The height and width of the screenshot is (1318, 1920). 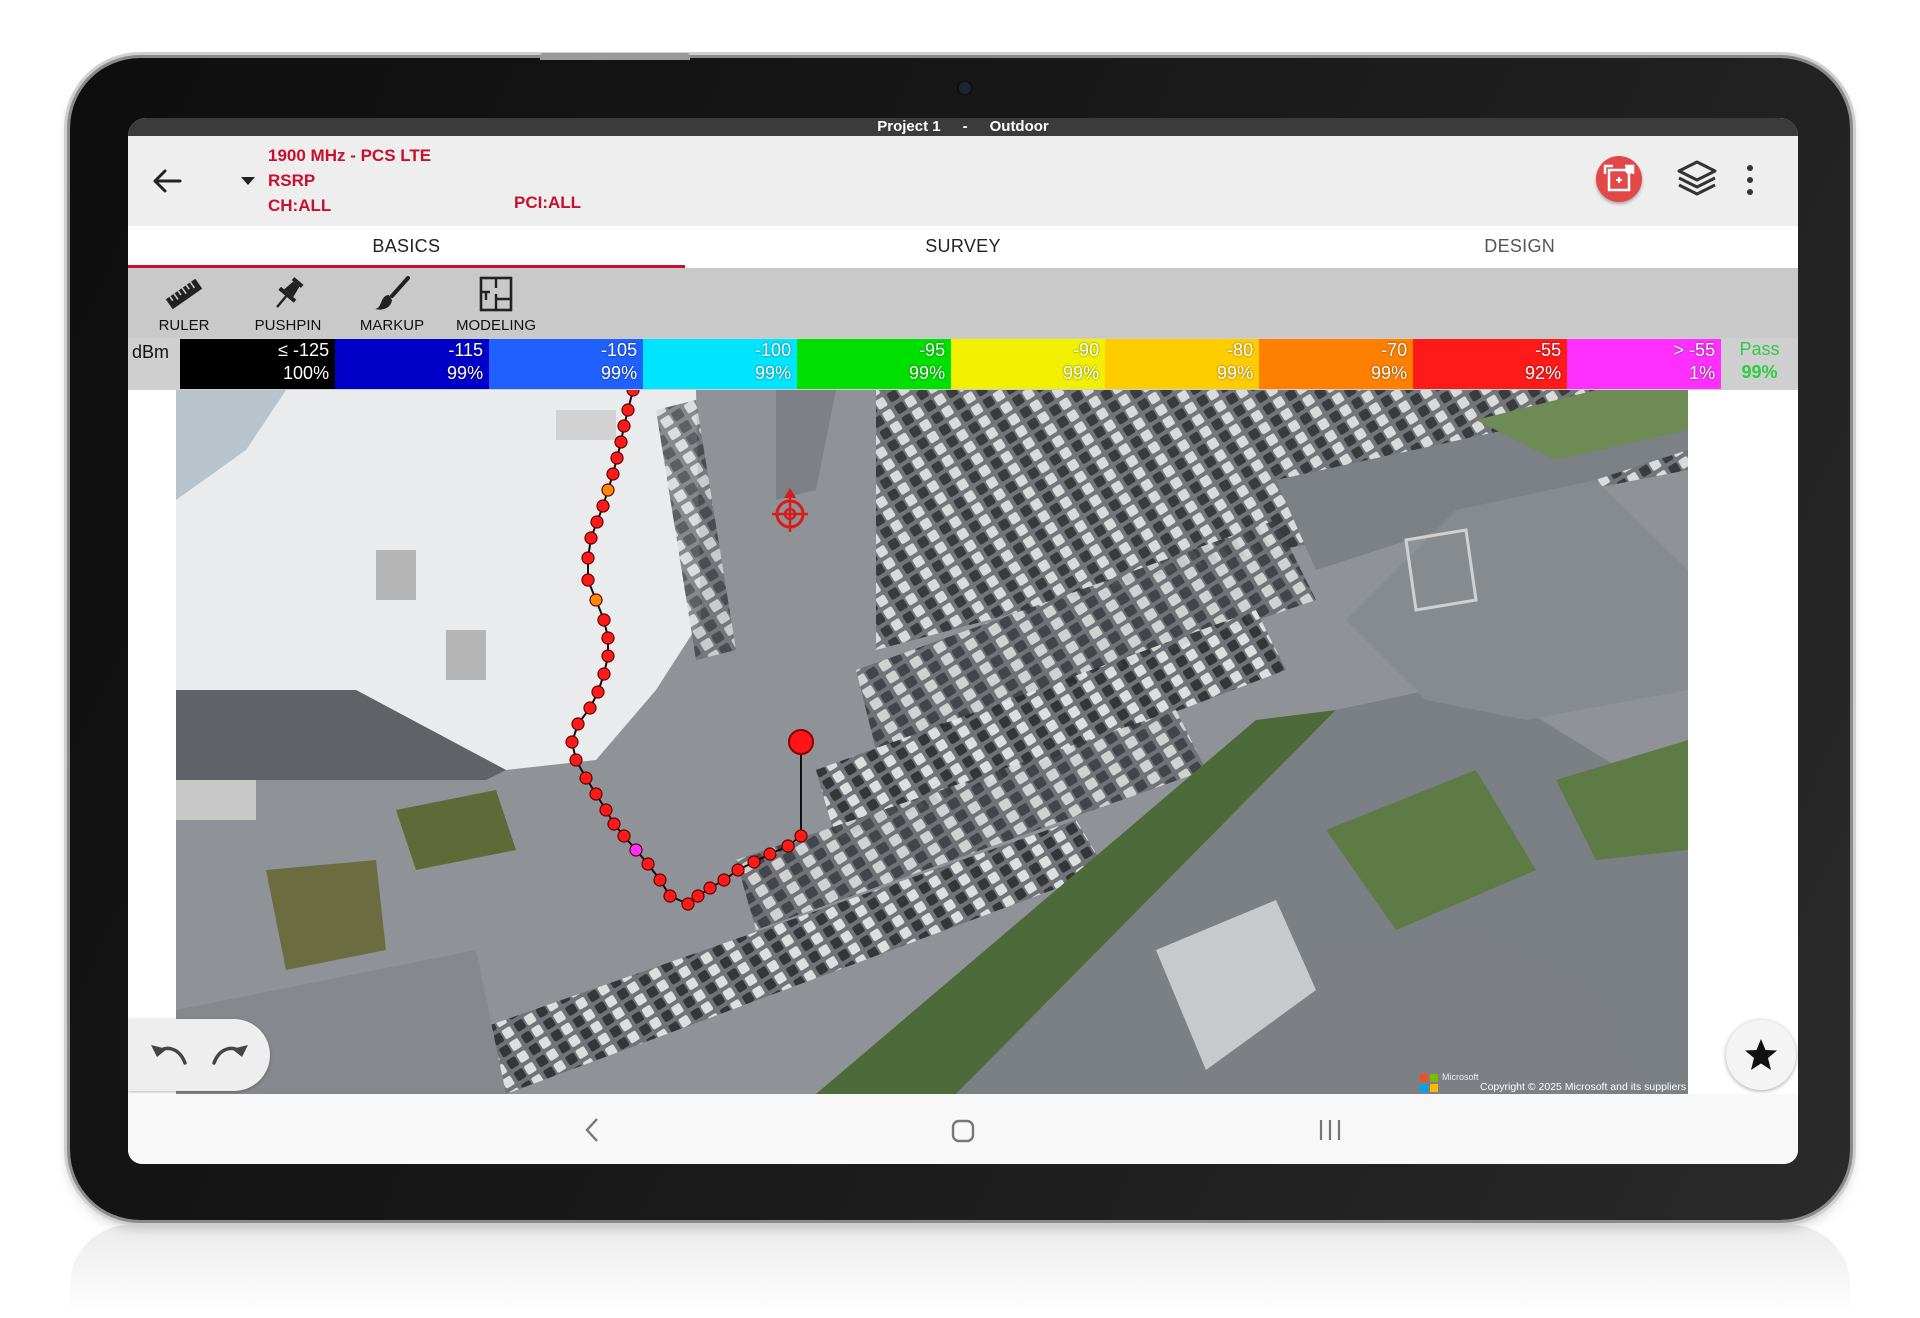 I want to click on legend-range: -115, so click(x=466, y=350).